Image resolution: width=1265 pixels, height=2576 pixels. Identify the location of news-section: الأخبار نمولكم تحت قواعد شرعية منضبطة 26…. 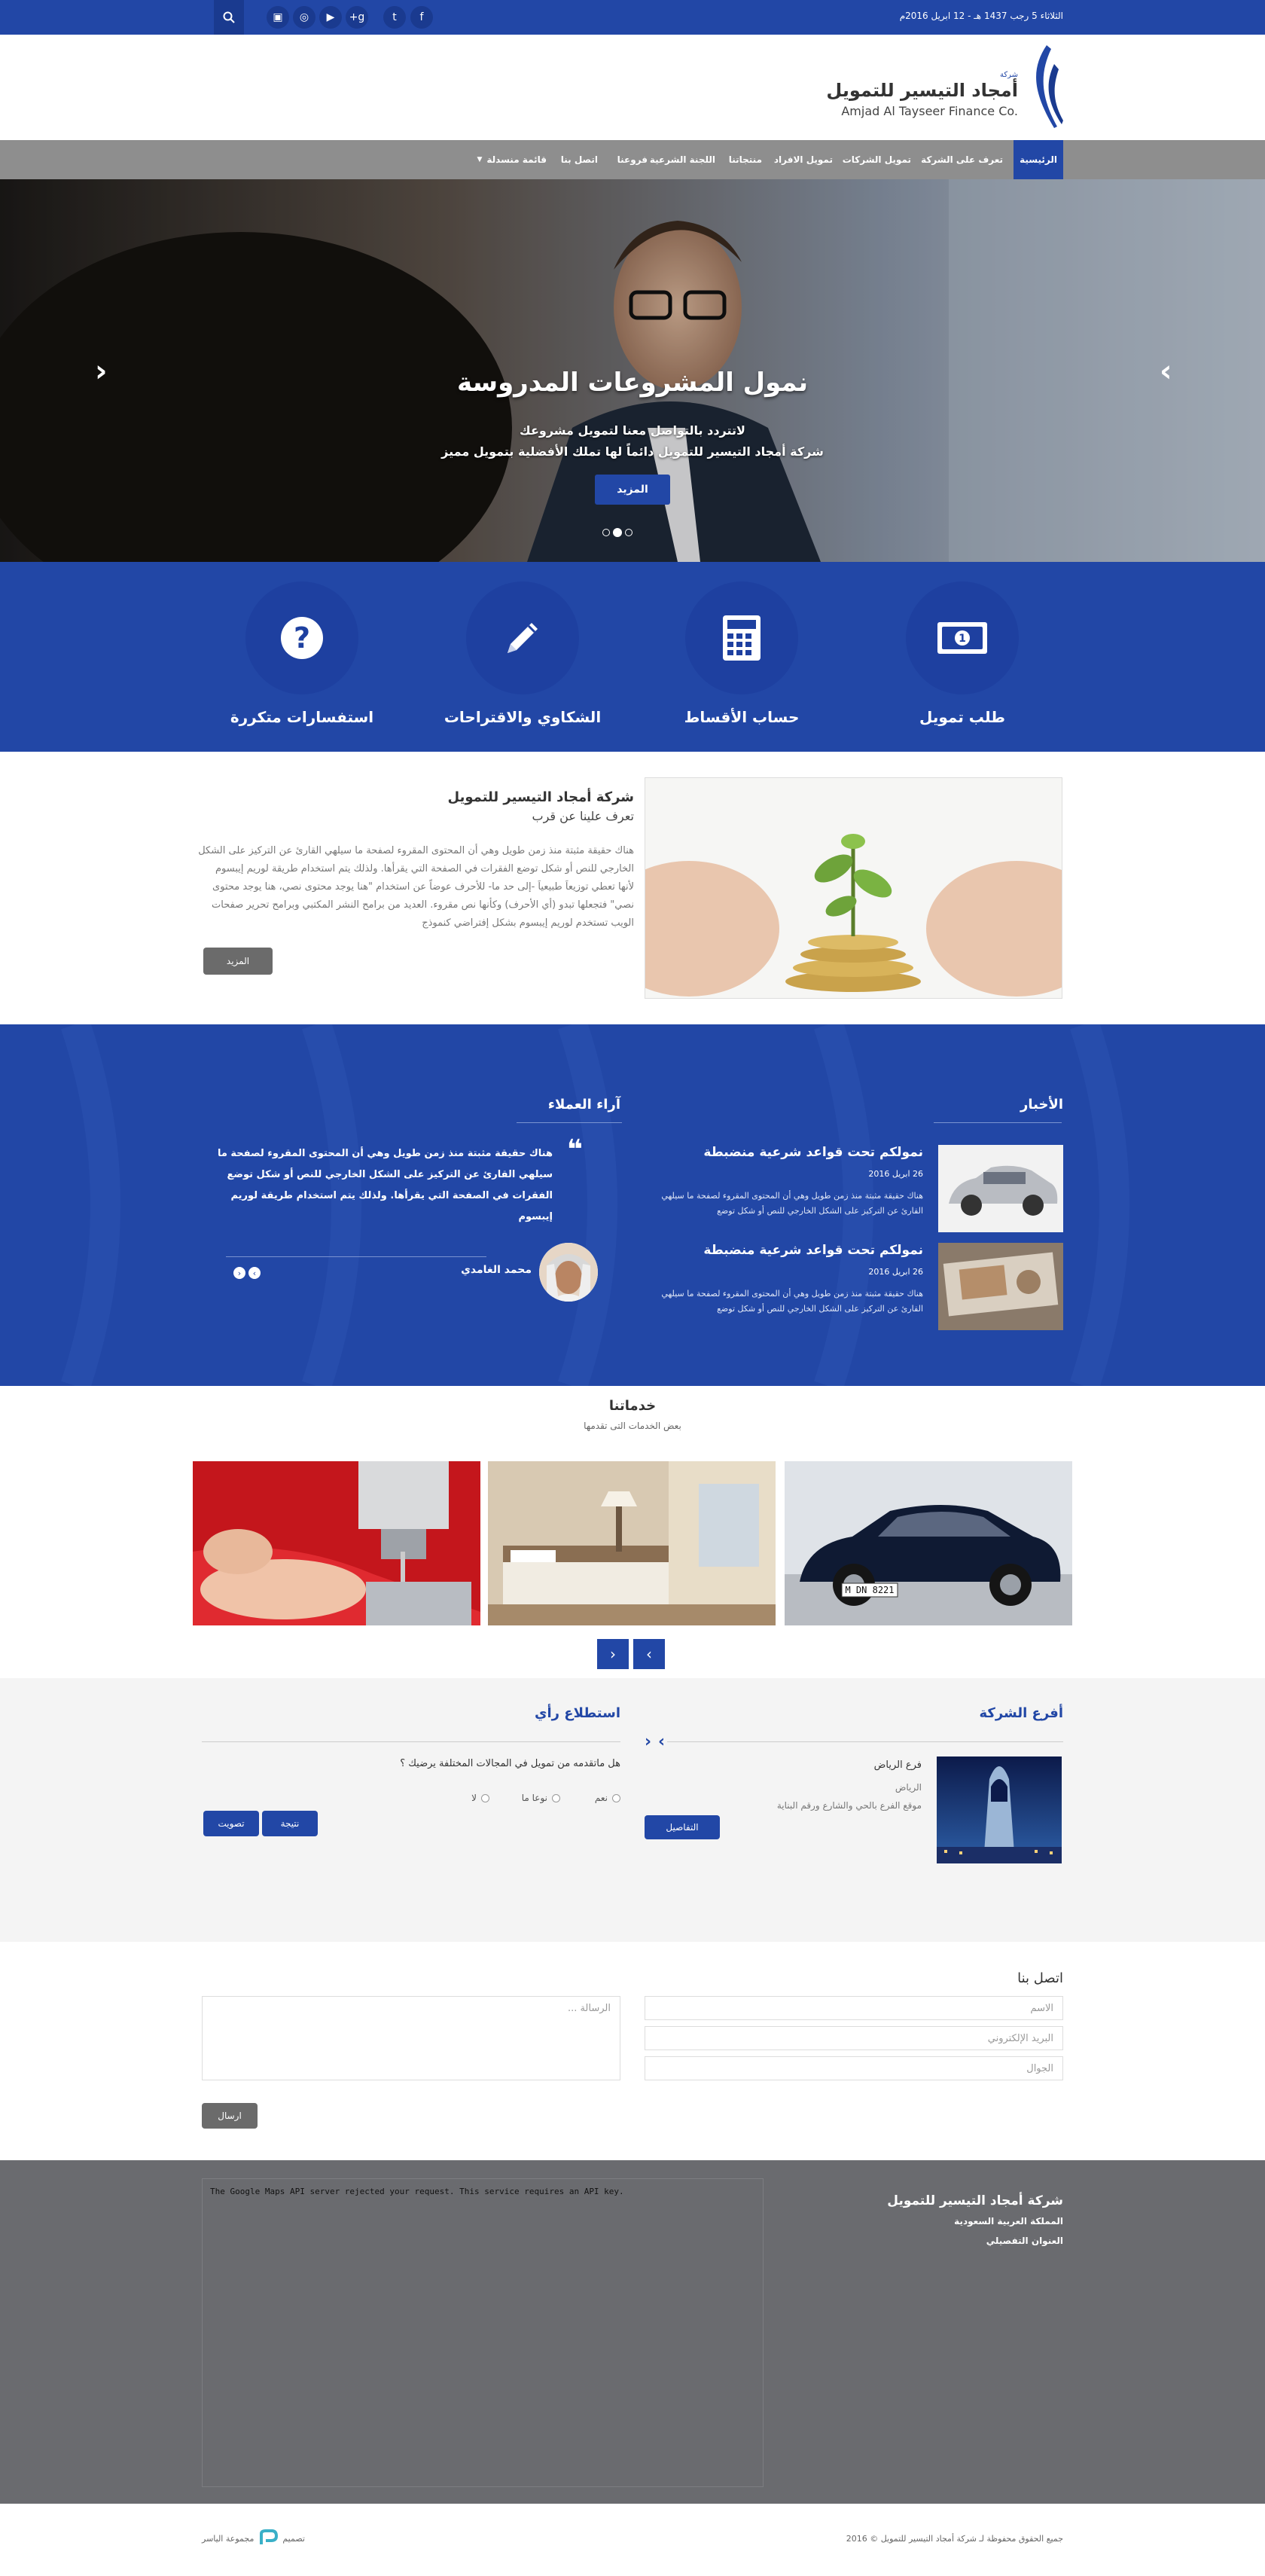
(633, 1205).